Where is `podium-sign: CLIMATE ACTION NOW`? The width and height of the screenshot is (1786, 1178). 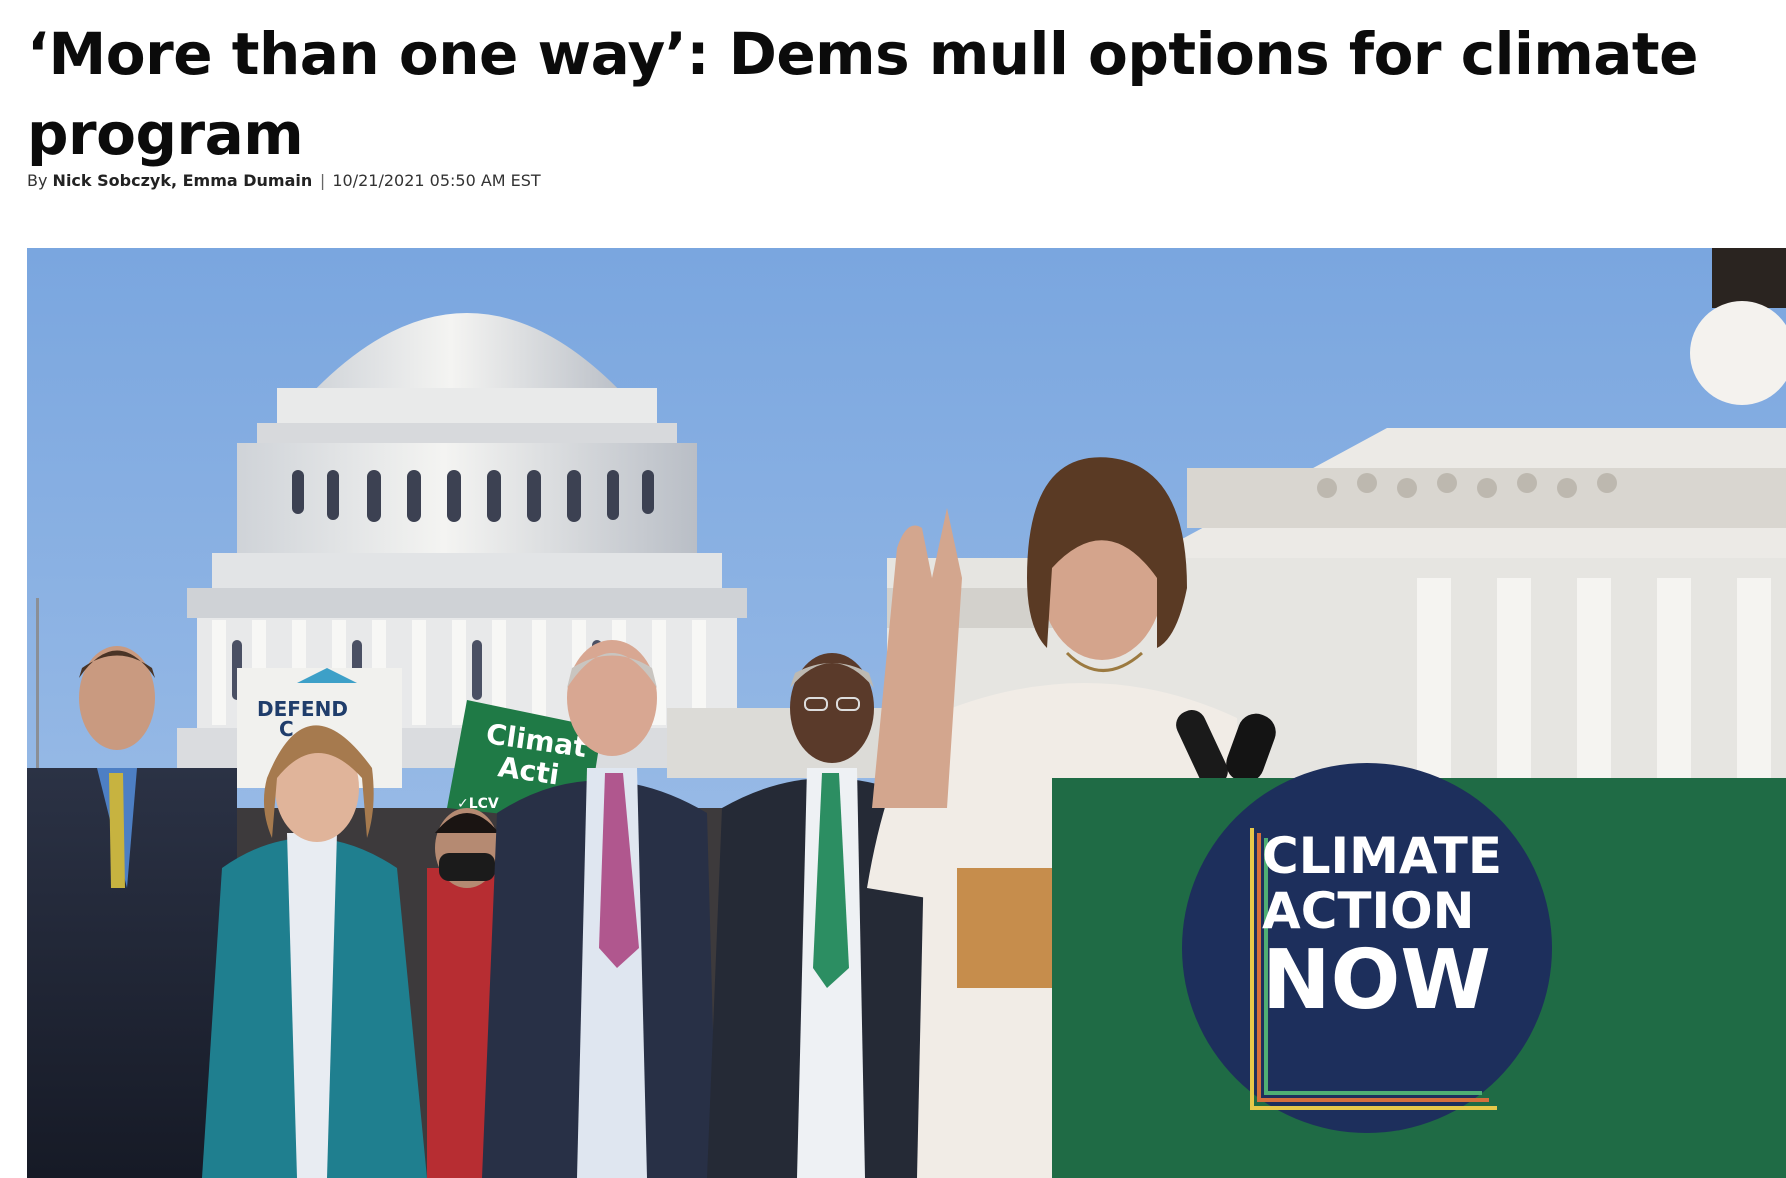 podium-sign: CLIMATE ACTION NOW is located at coordinates (1419, 970).